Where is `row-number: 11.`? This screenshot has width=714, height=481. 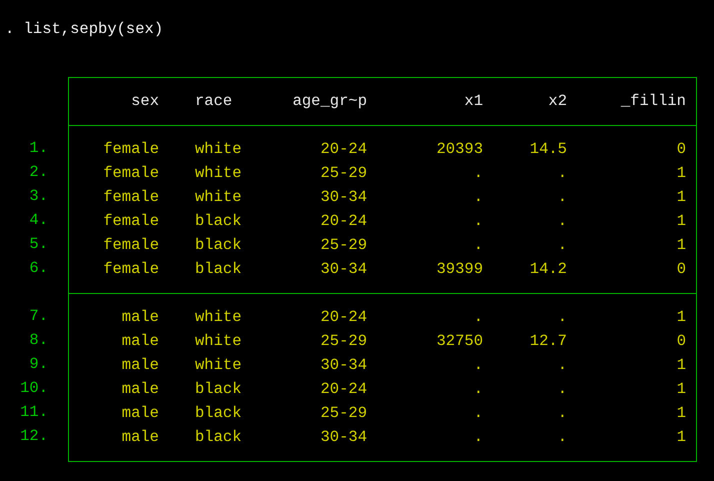
row-number: 11. is located at coordinates (34, 412).